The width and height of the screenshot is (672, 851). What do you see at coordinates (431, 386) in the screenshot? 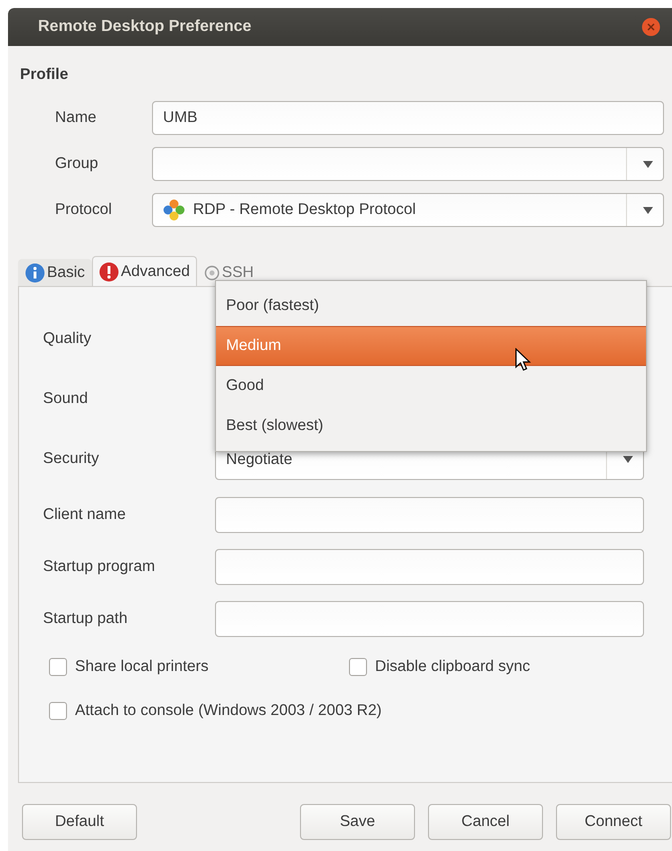
I see `menu-item: Good` at bounding box center [431, 386].